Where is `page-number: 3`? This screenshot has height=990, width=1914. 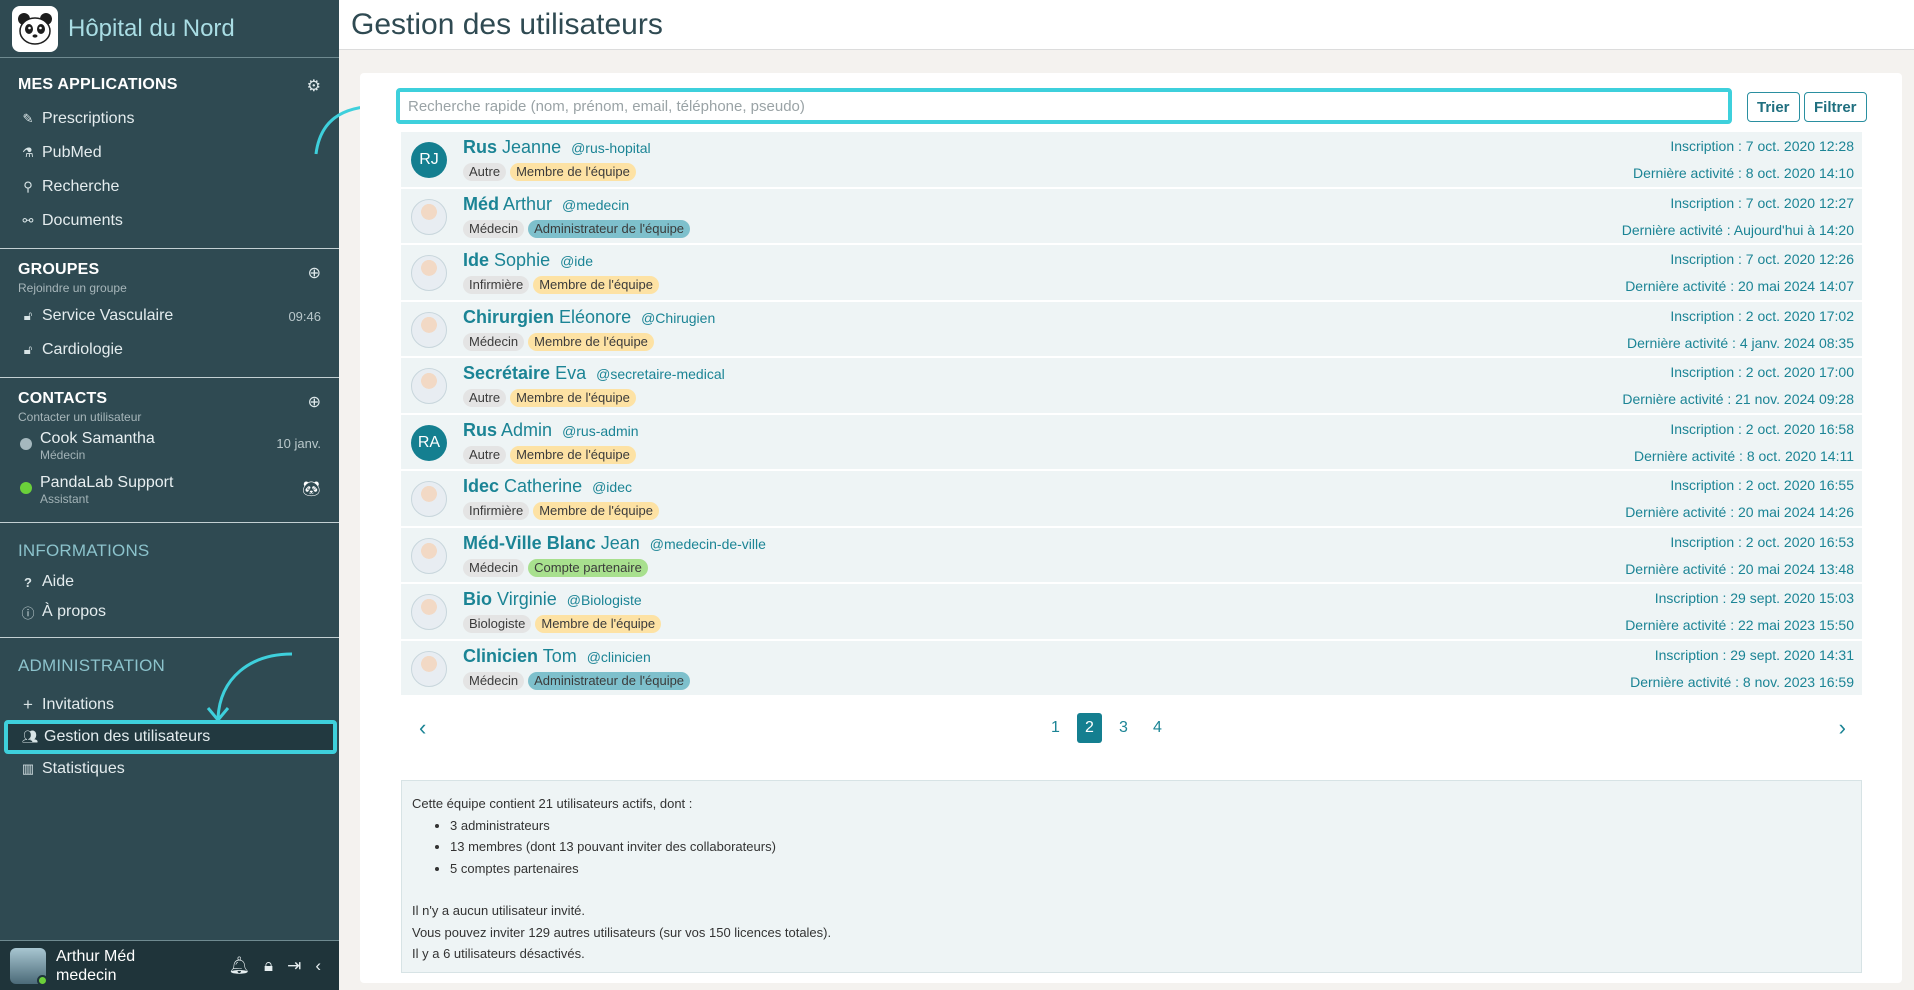 page-number: 3 is located at coordinates (1123, 728).